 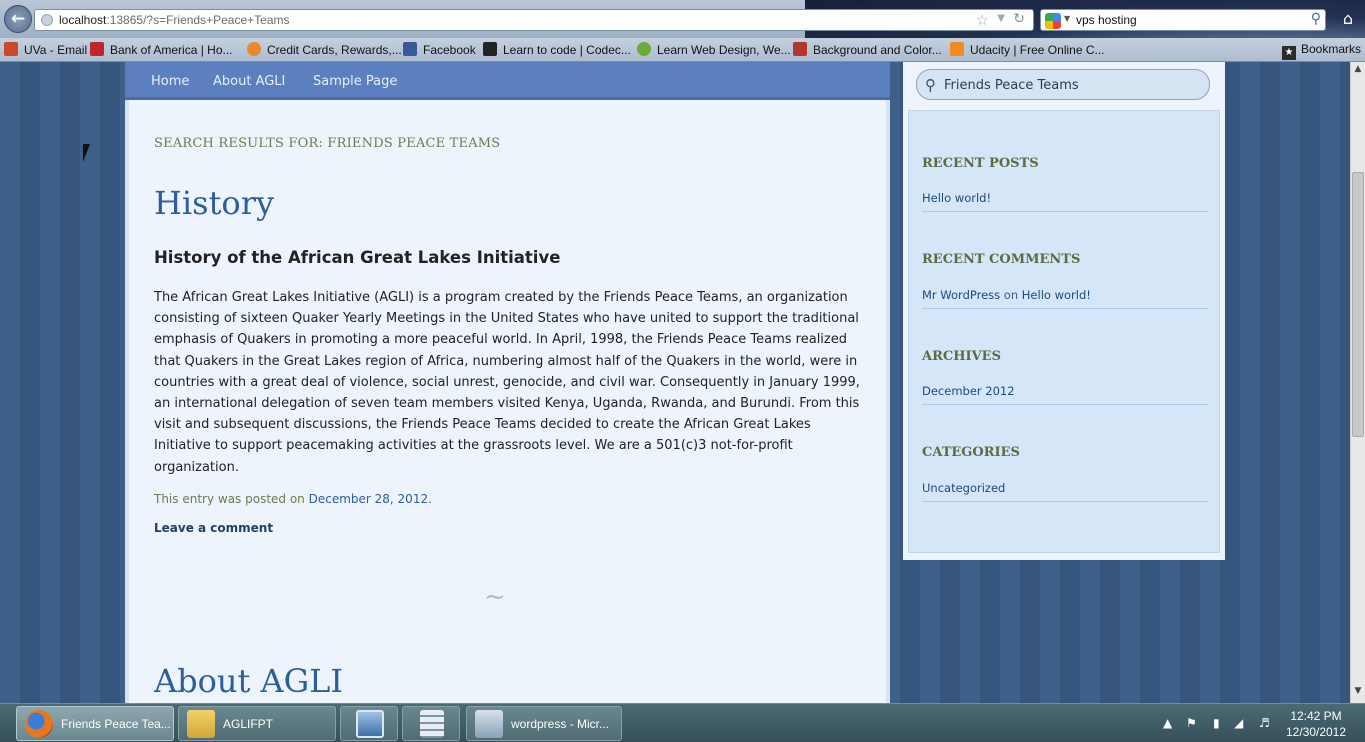 I want to click on history-dropdown-icon: ▼, so click(x=1001, y=18).